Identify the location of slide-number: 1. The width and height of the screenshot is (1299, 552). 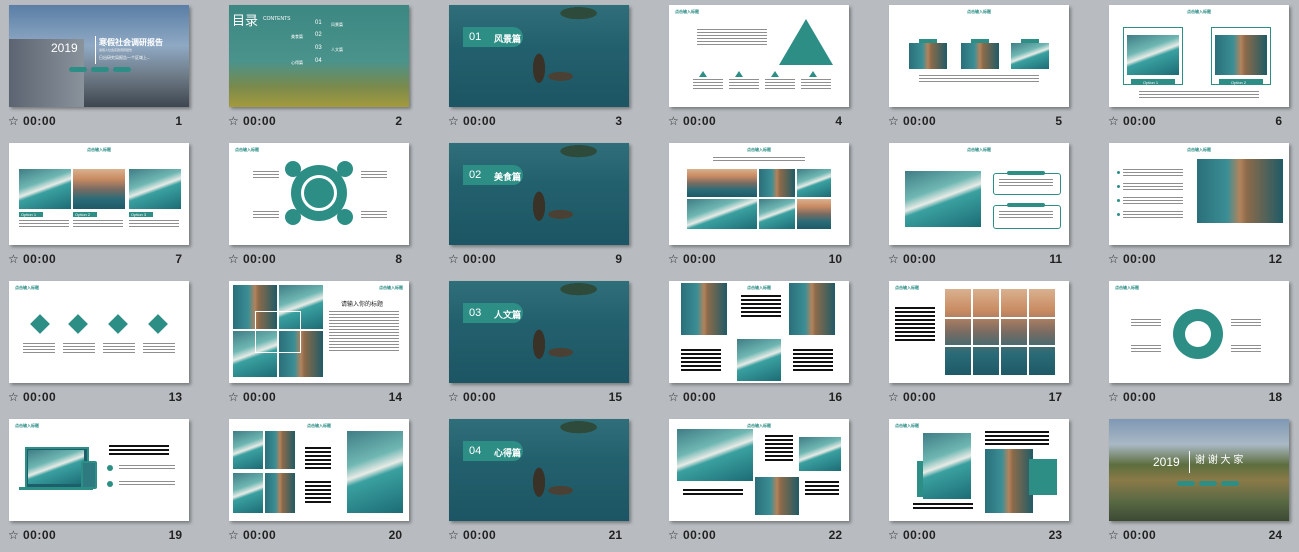
(178, 121).